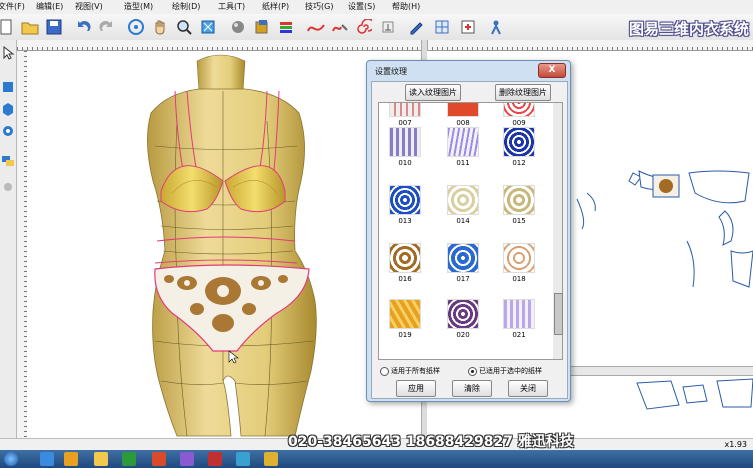 This screenshot has width=753, height=468. Describe the element at coordinates (523, 92) in the screenshot. I see `delete-texture-button: 删除纹理图片` at that location.